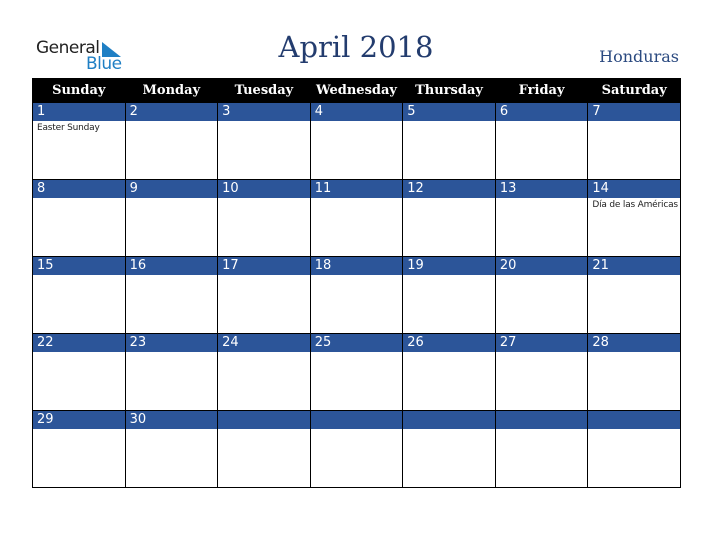  I want to click on day-cell: 20, so click(541, 295).